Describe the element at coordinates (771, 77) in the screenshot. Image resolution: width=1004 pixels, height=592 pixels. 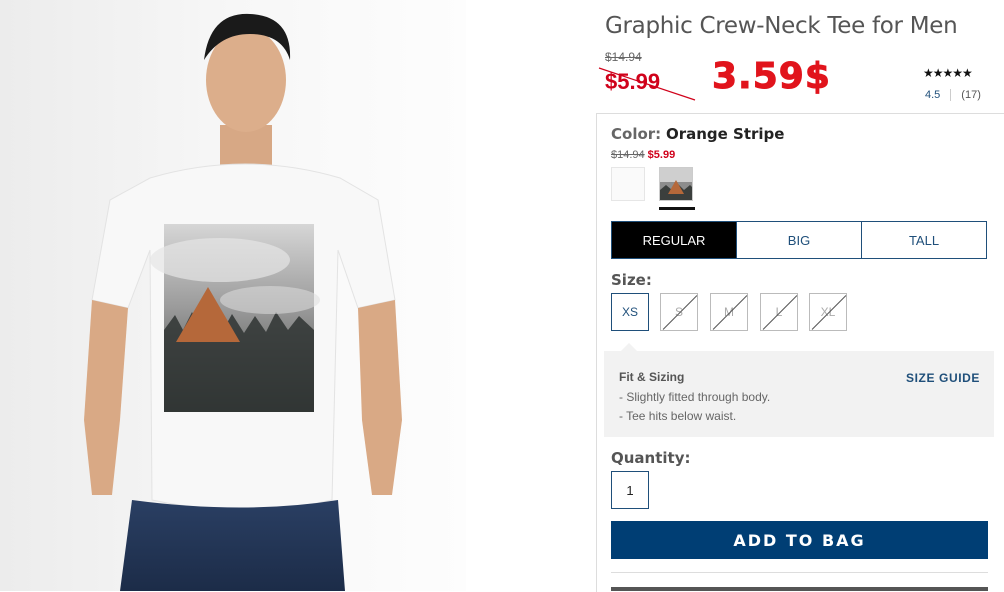
I see `overlay-price-annotation: 3.59$` at that location.